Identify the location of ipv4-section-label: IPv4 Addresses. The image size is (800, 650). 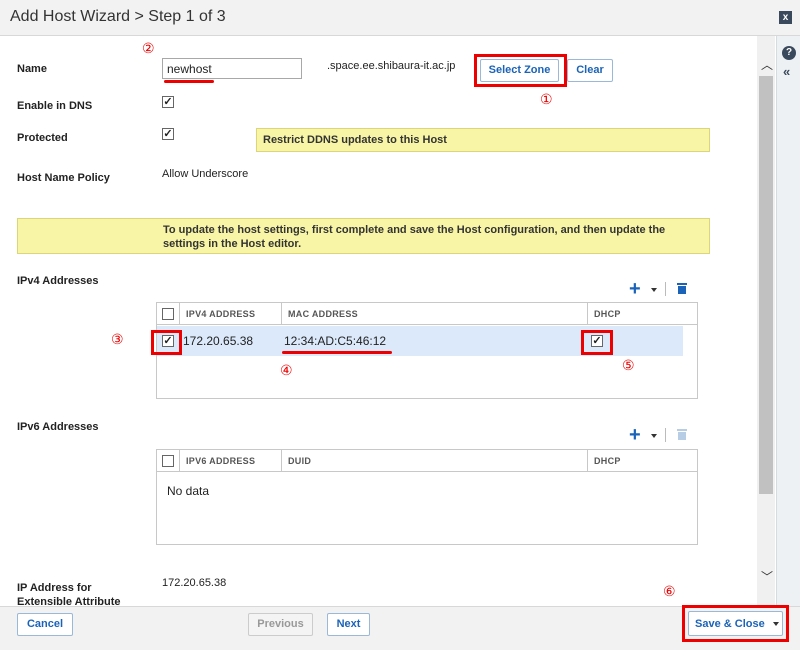
(58, 281).